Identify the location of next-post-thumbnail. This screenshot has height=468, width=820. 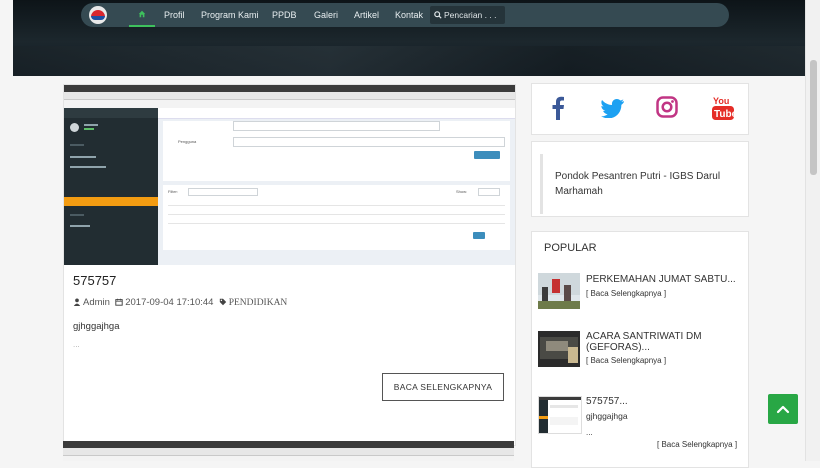
(288, 451).